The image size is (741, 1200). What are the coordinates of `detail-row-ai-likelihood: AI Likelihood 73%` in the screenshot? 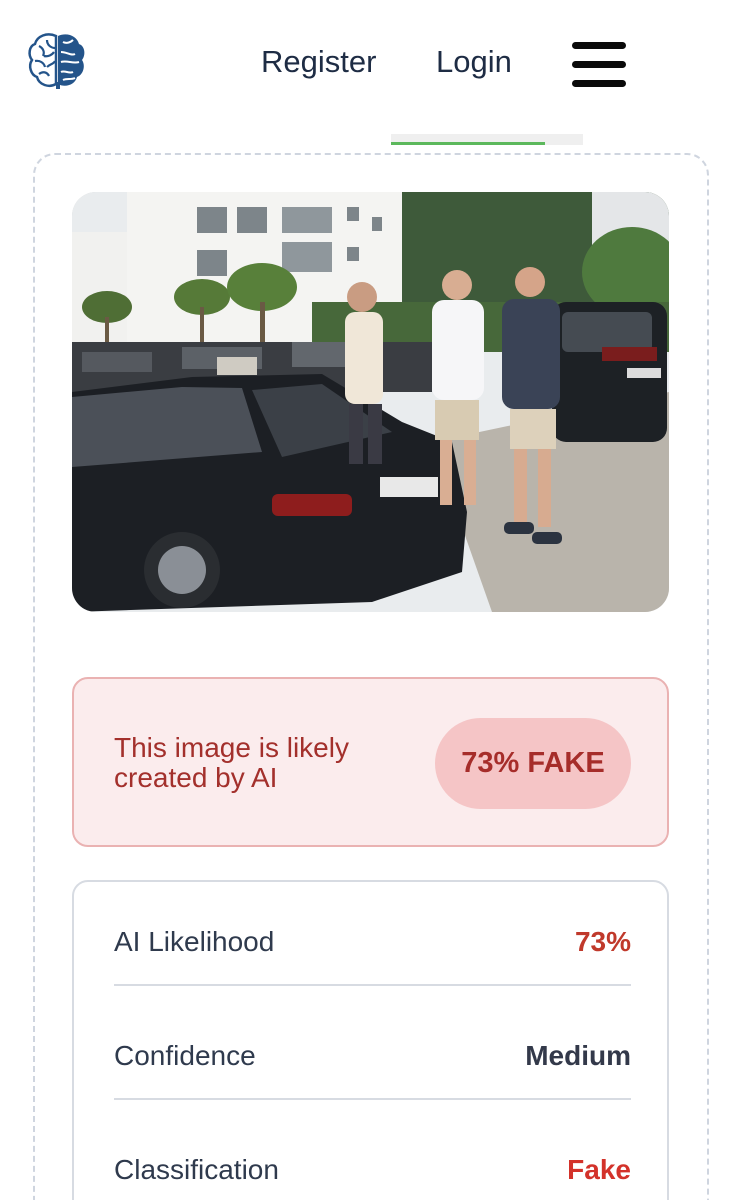 It's located at (372, 934).